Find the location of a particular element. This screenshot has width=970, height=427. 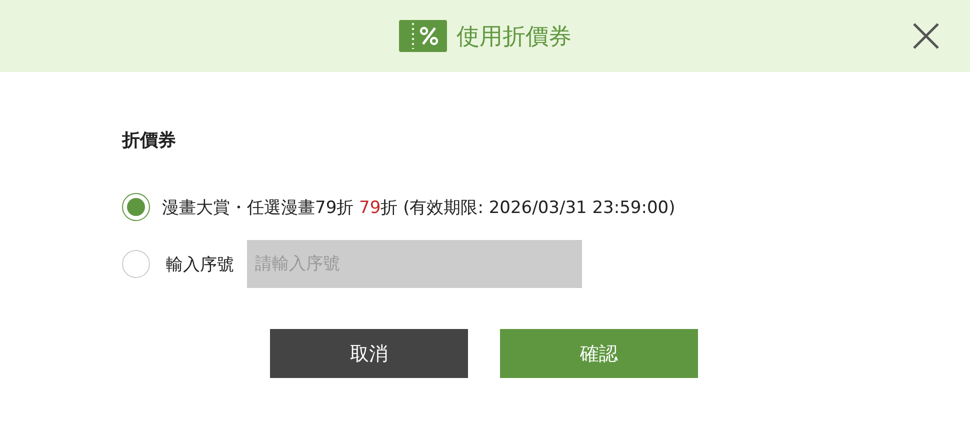

coupon-label: 漫畫大賞・任選漫畫79折 79折 (有效期限: 2026/03/31 23:59:00) is located at coordinates (419, 207).